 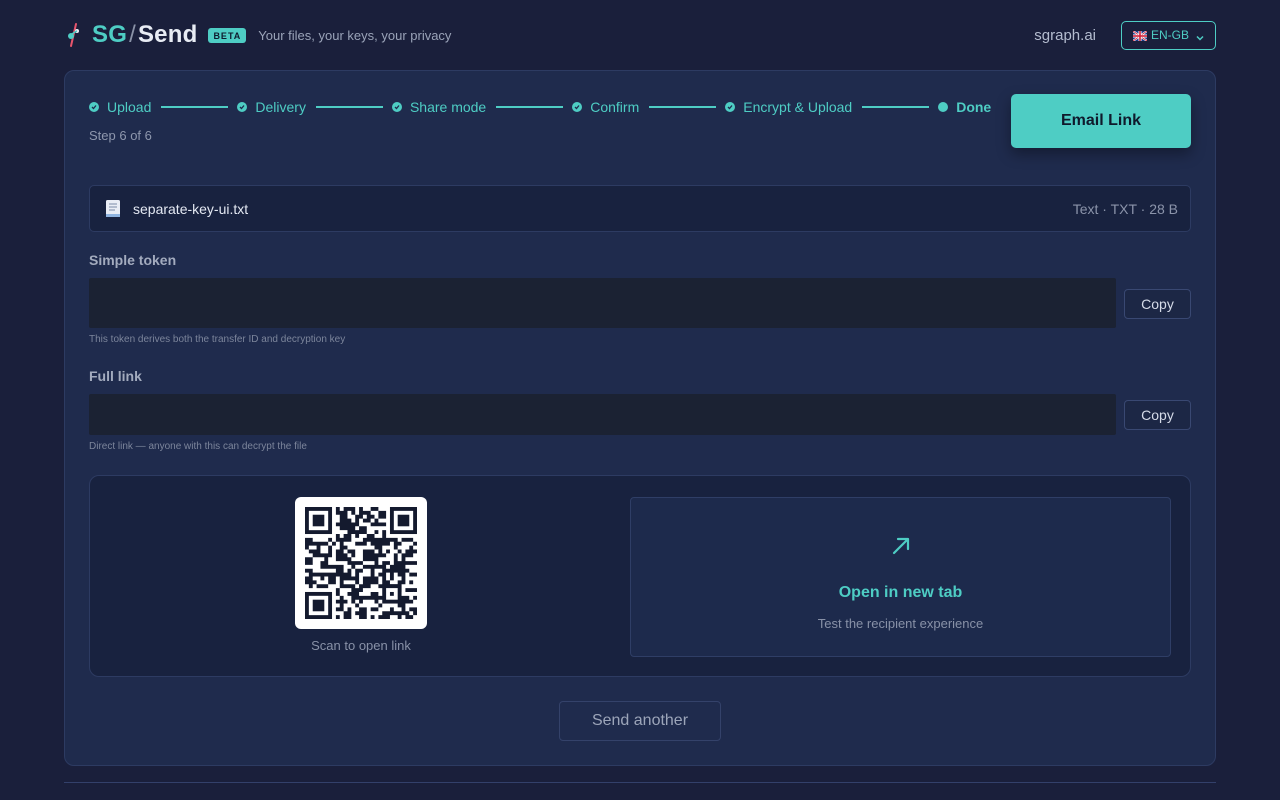 I want to click on arrow-up-right-icon, so click(x=901, y=546).